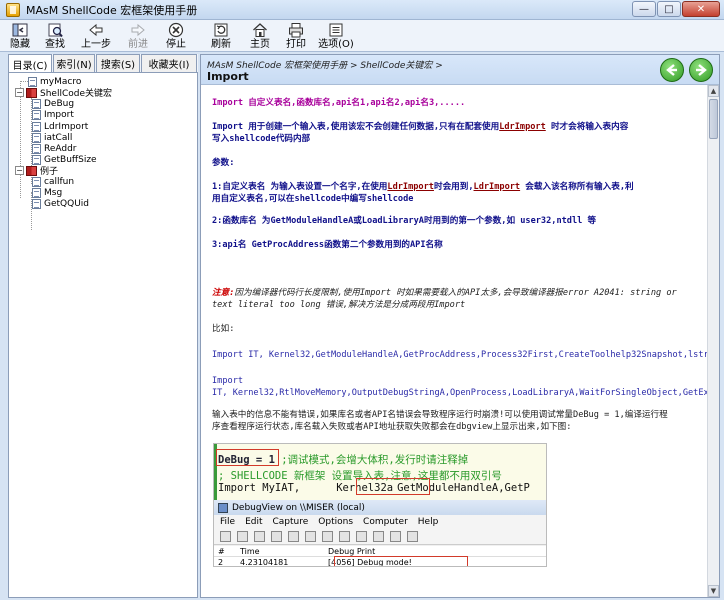  Describe the element at coordinates (261, 139) in the screenshot. I see `description-line-2: 写入shellcode代码内部` at that location.